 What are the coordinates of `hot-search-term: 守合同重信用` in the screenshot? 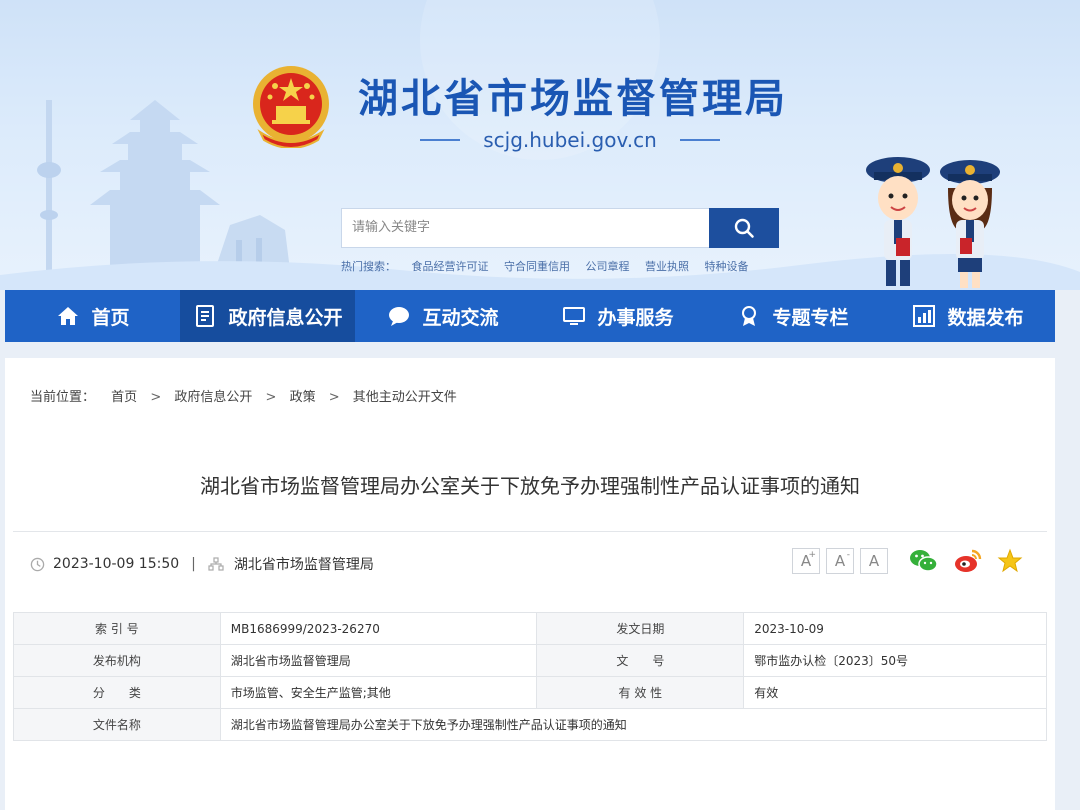 It's located at (537, 266).